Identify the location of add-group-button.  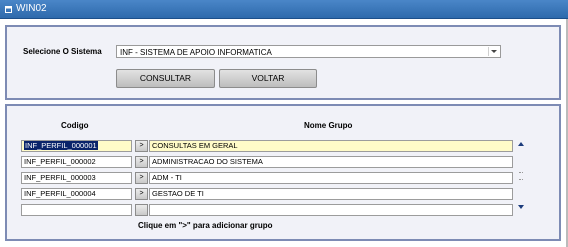
(141, 210).